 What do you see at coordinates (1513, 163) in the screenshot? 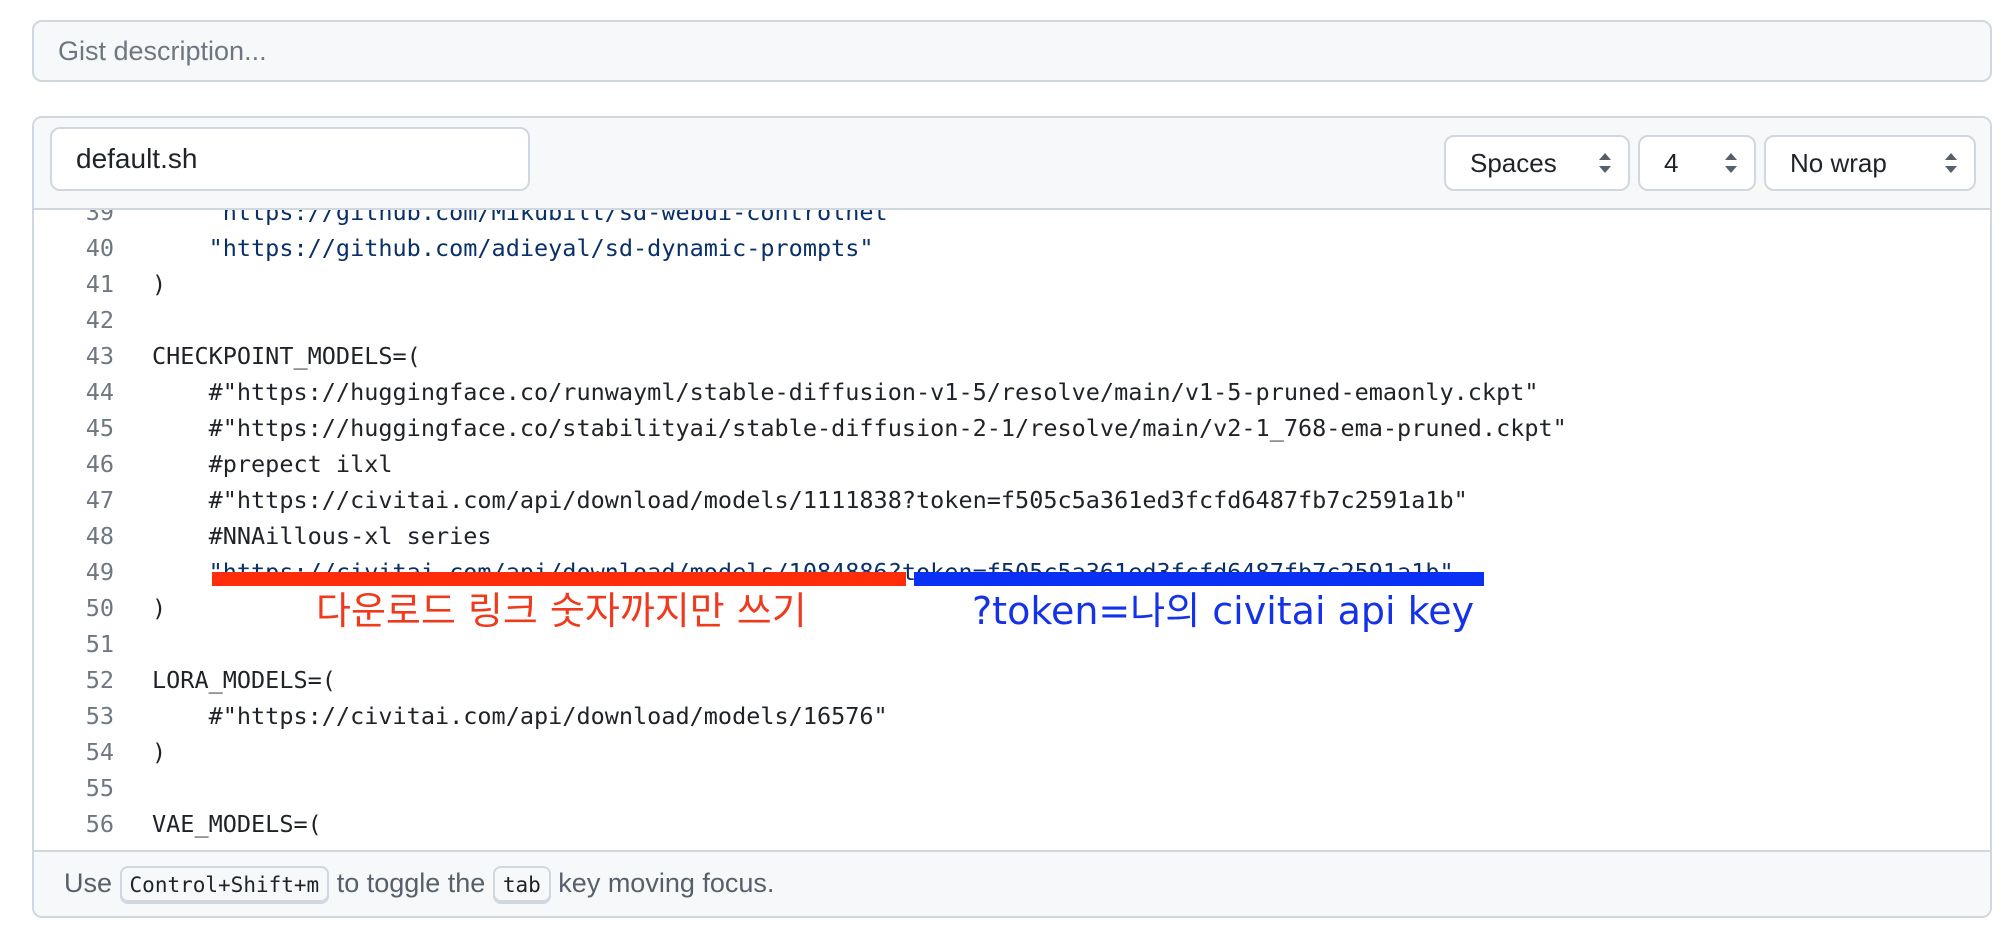
I see `indent-mode-value: Spaces` at bounding box center [1513, 163].